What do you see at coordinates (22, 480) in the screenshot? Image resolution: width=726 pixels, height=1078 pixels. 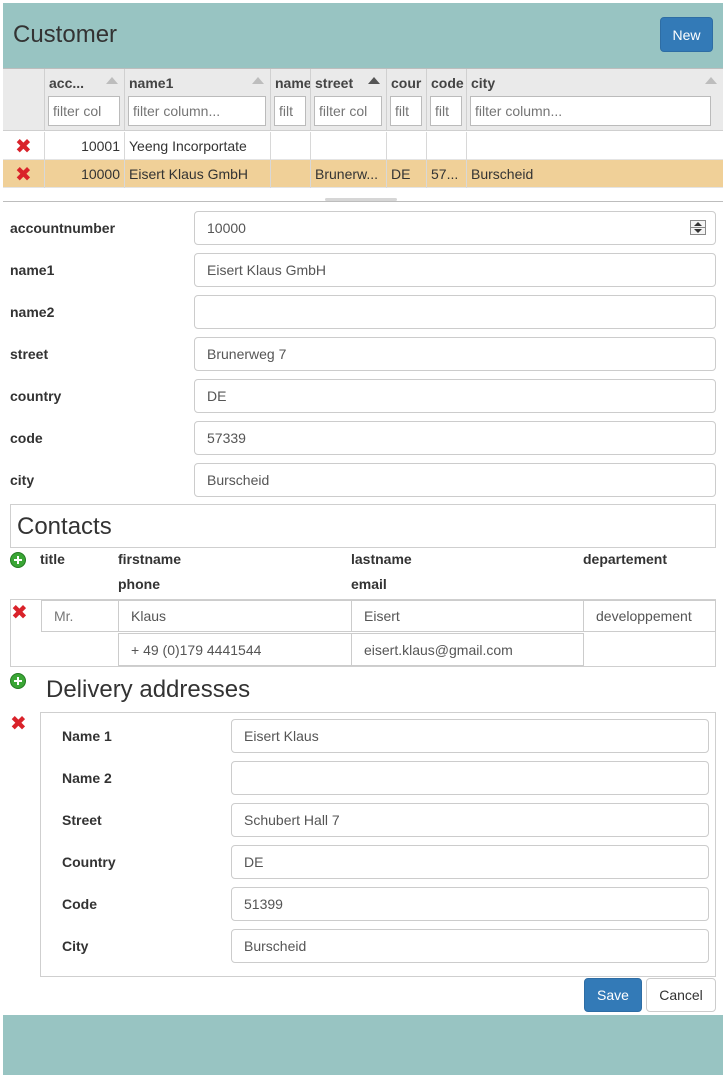 I see `city-label: city` at bounding box center [22, 480].